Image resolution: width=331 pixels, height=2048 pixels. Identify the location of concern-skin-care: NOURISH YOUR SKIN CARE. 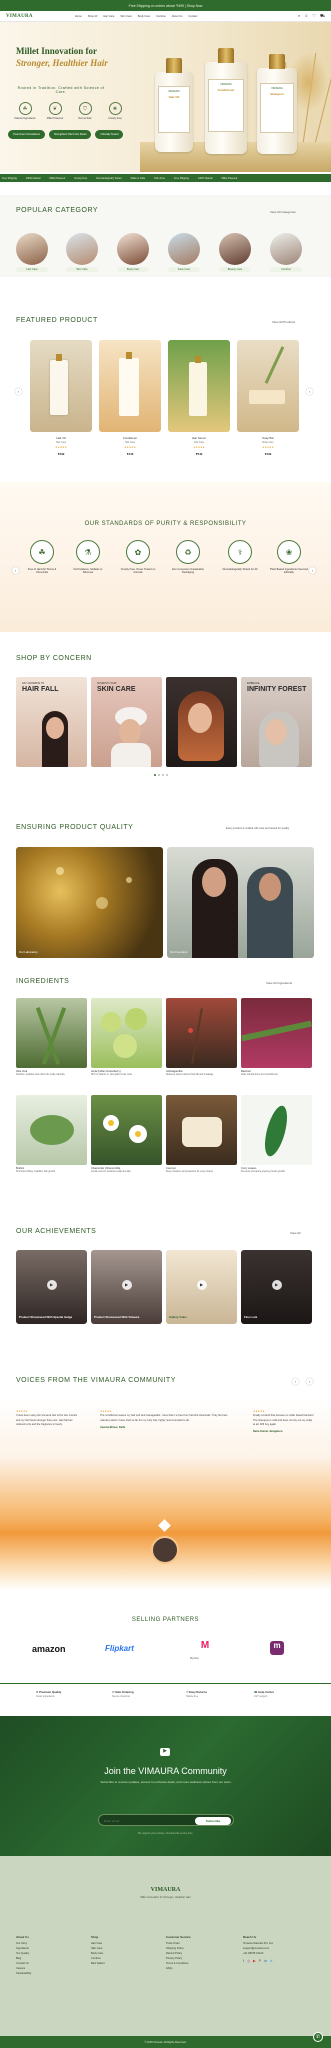
(126, 722).